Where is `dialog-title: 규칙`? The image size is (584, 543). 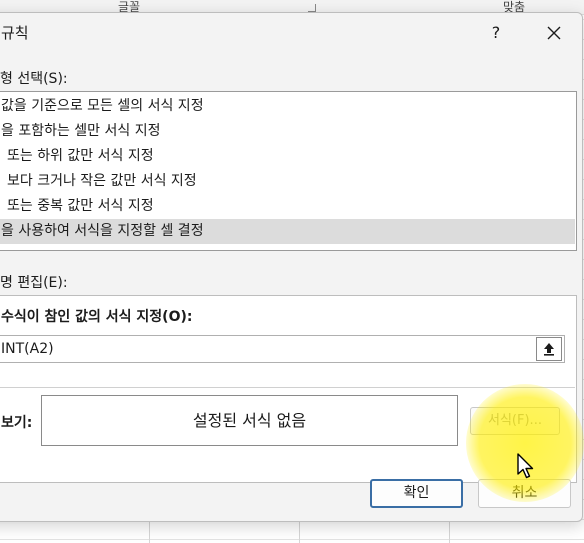
dialog-title: 규칙 is located at coordinates (15, 33).